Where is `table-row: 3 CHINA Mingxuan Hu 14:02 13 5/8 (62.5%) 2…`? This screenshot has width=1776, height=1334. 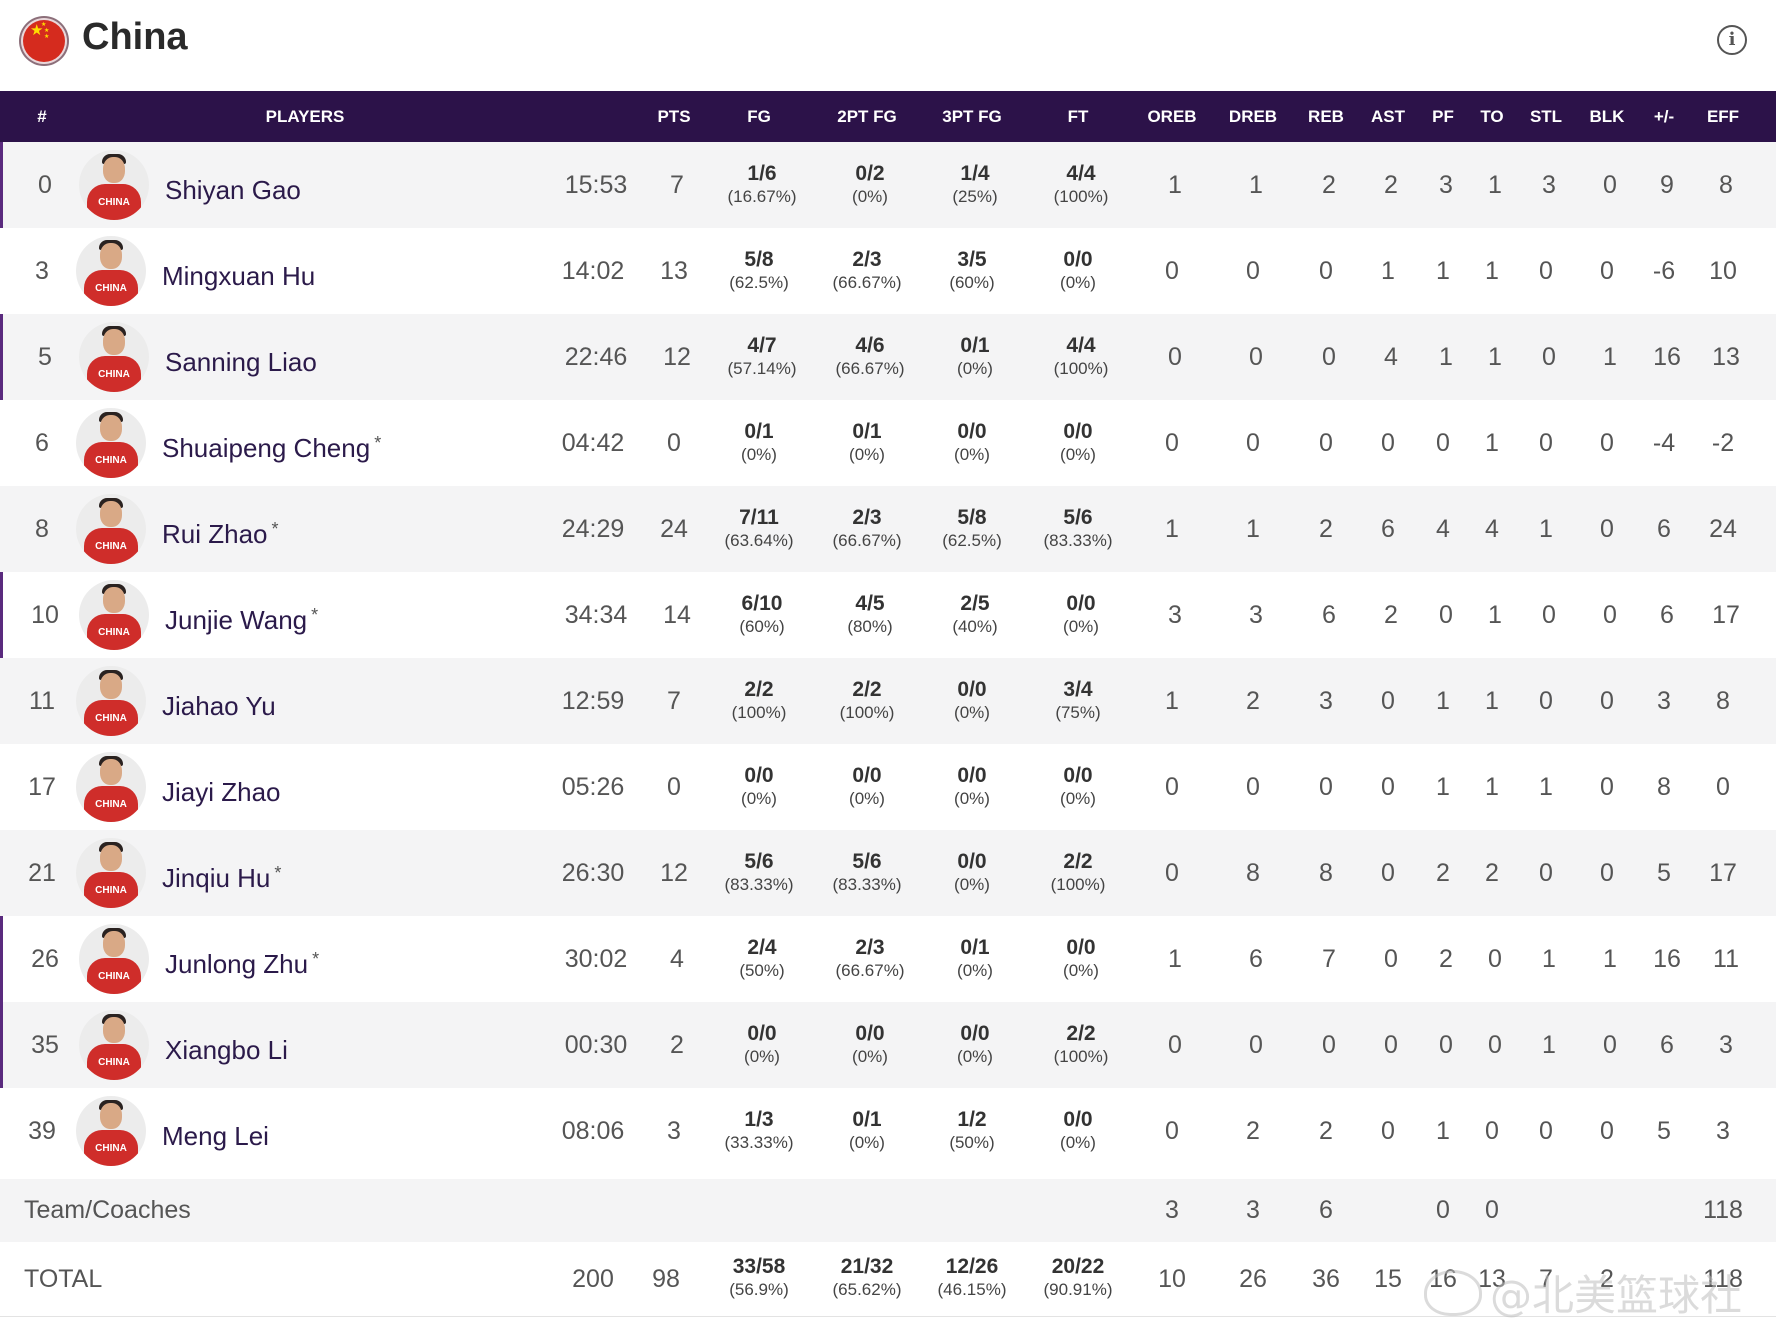
table-row: 3 CHINA Mingxuan Hu 14:02 13 5/8 (62.5%) 2… is located at coordinates (888, 271).